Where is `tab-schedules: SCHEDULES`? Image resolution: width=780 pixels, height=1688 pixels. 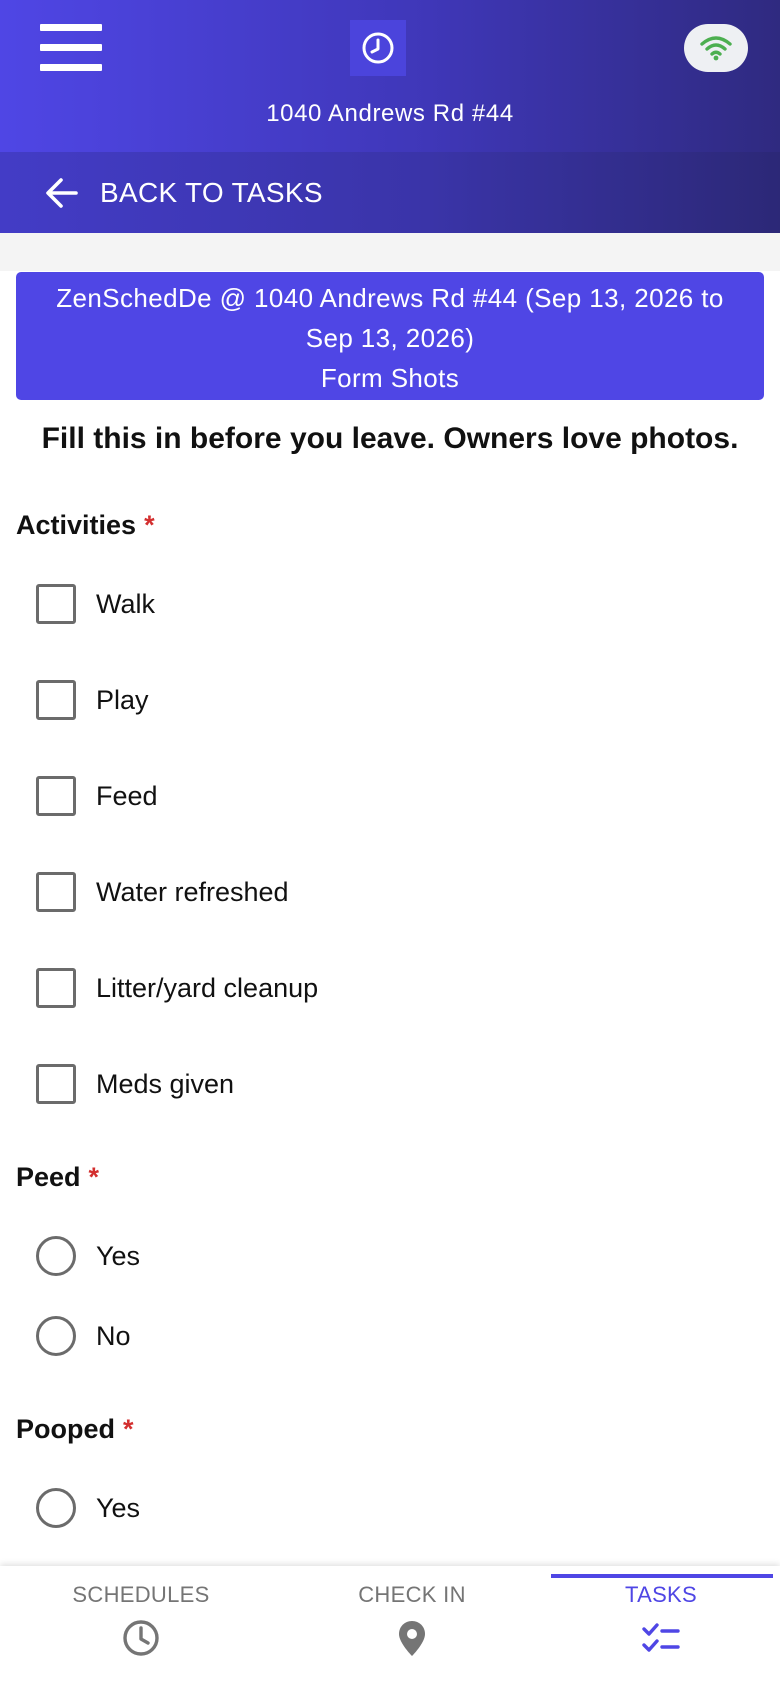
tab-schedules: SCHEDULES is located at coordinates (141, 1627).